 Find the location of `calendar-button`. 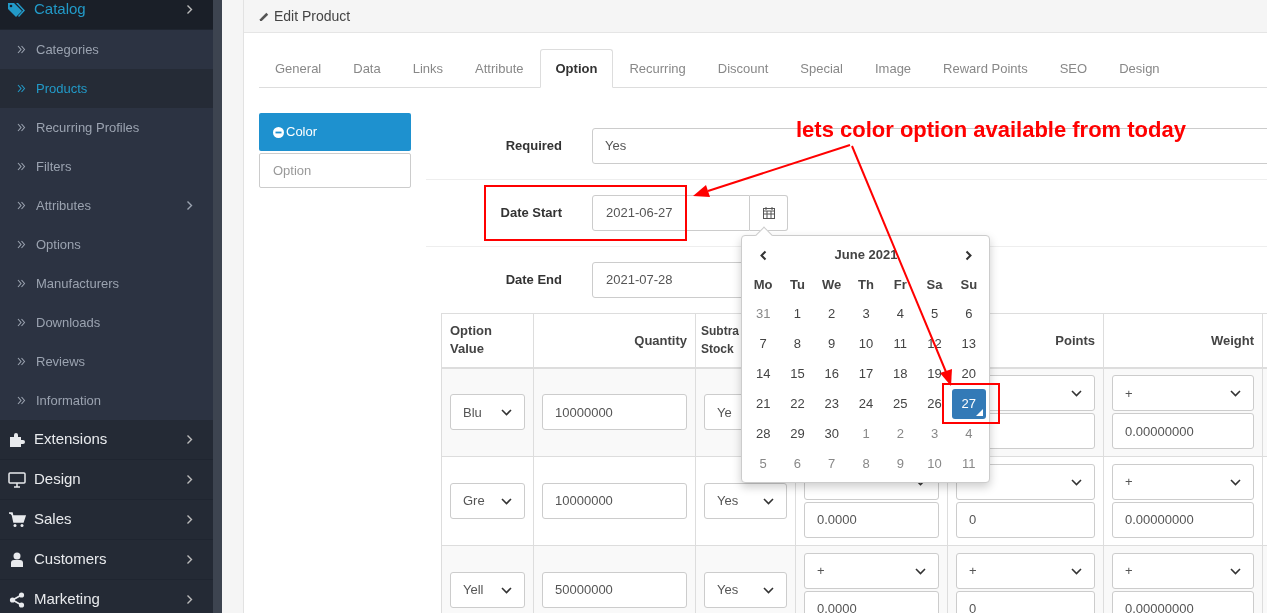

calendar-button is located at coordinates (769, 213).